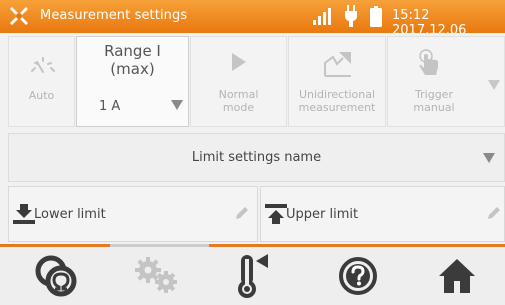 This screenshot has height=305, width=505. Describe the element at coordinates (24, 214) in the screenshot. I see `lower-limit-icon` at that location.